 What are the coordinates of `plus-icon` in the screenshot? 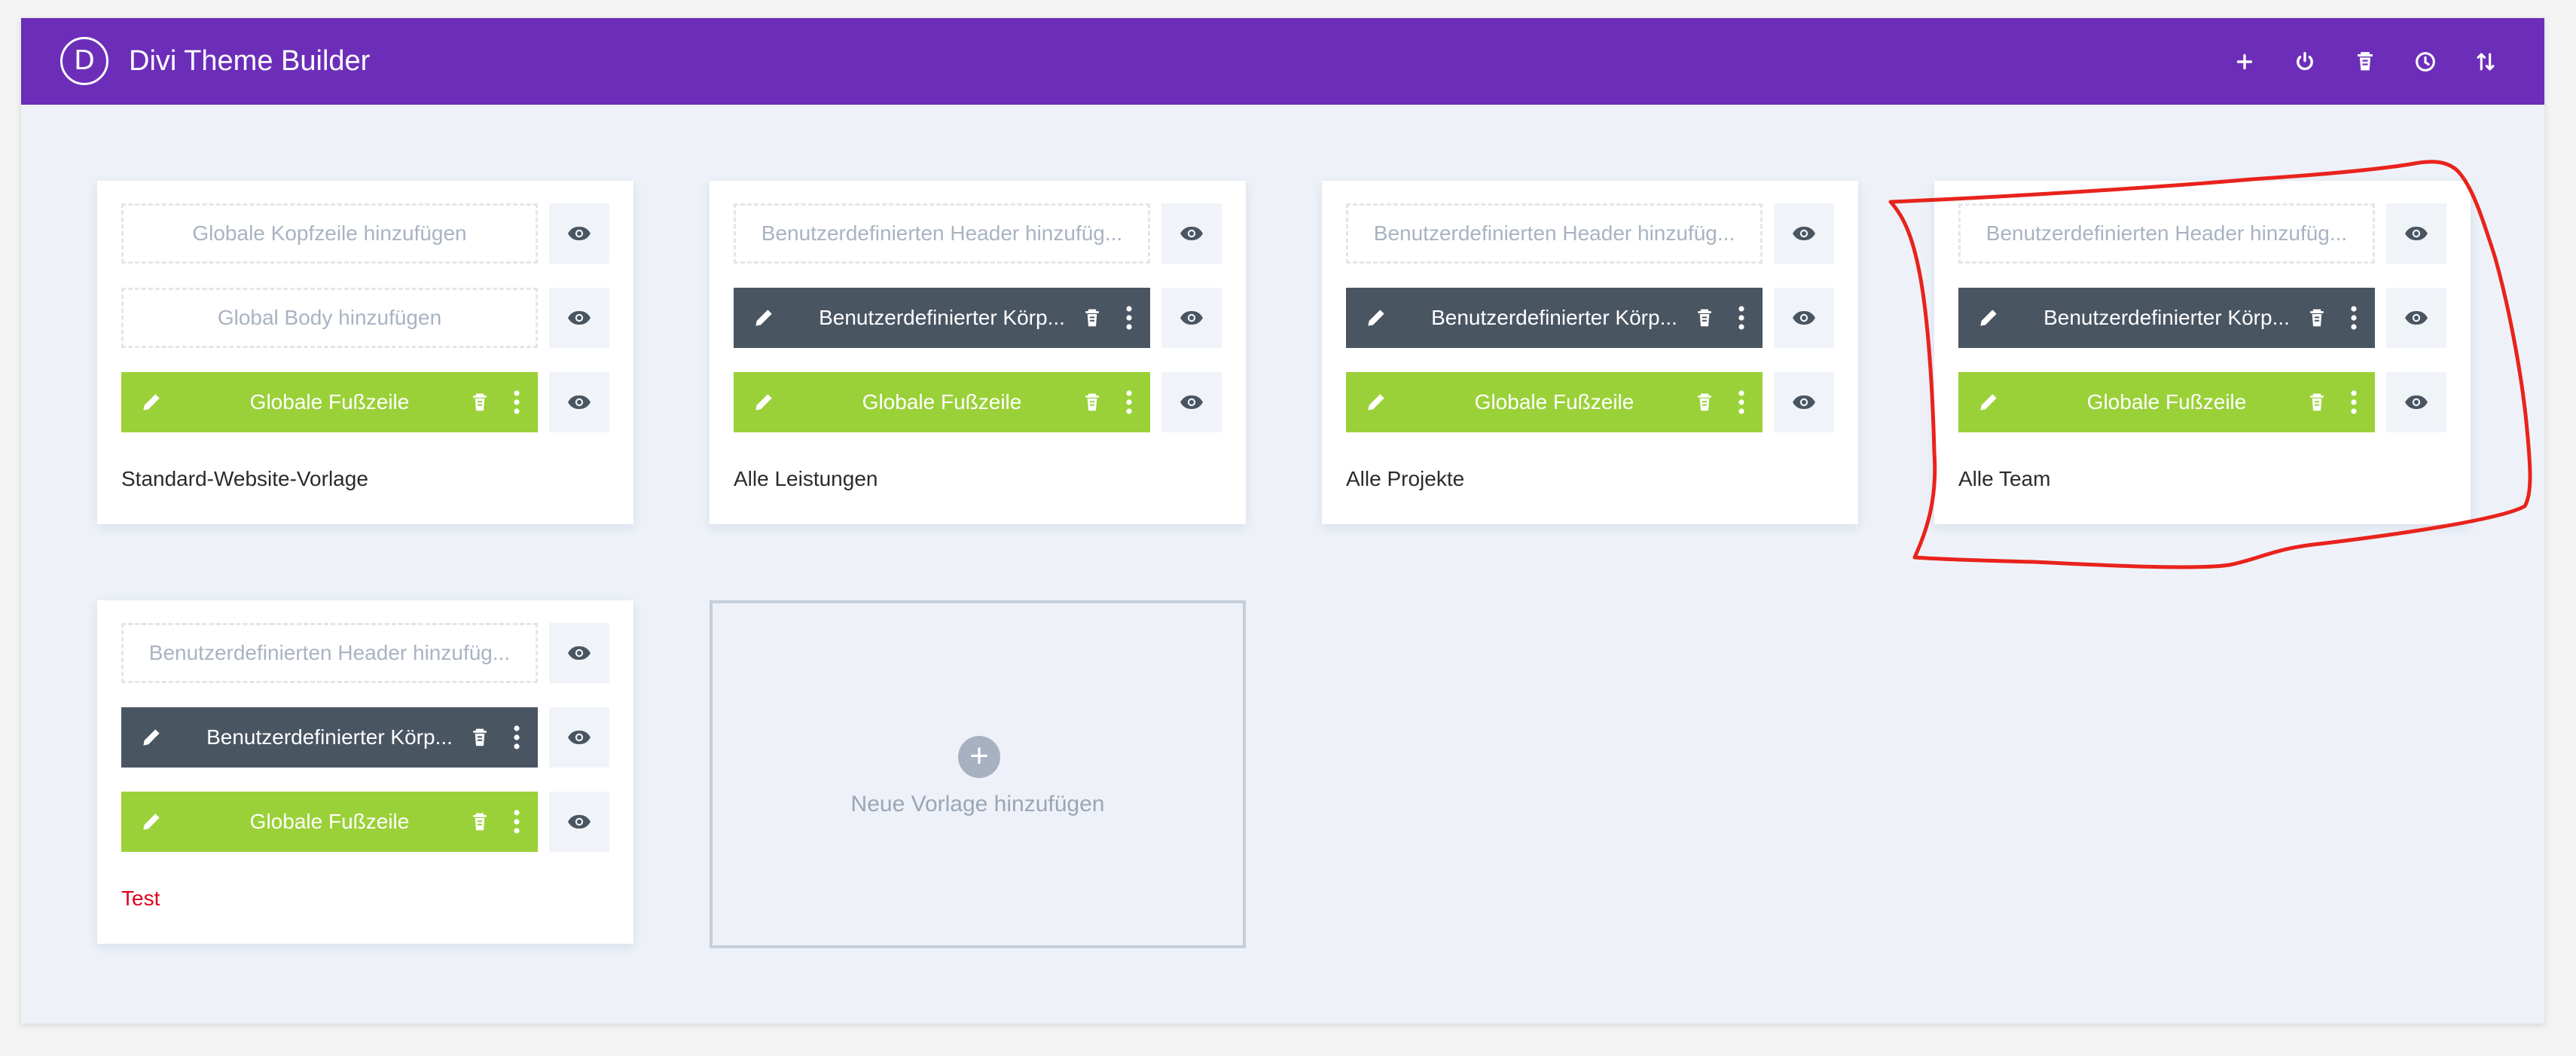 It's located at (2245, 61).